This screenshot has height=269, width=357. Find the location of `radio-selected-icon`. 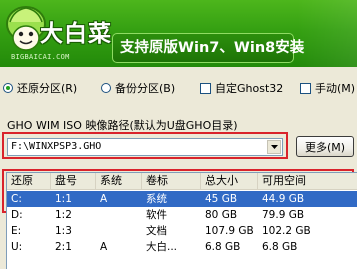

radio-selected-icon is located at coordinates (8, 88).